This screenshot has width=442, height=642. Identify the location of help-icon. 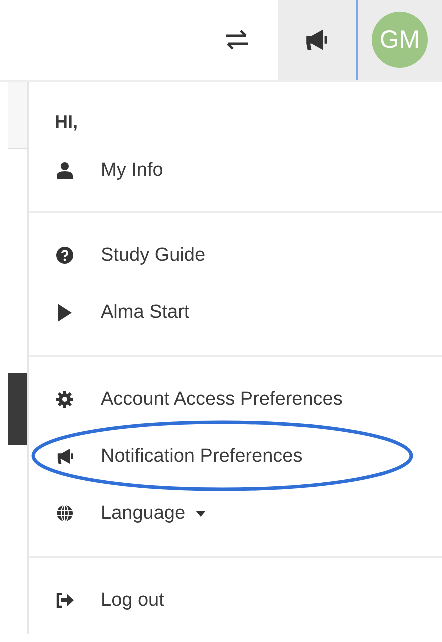
(65, 255).